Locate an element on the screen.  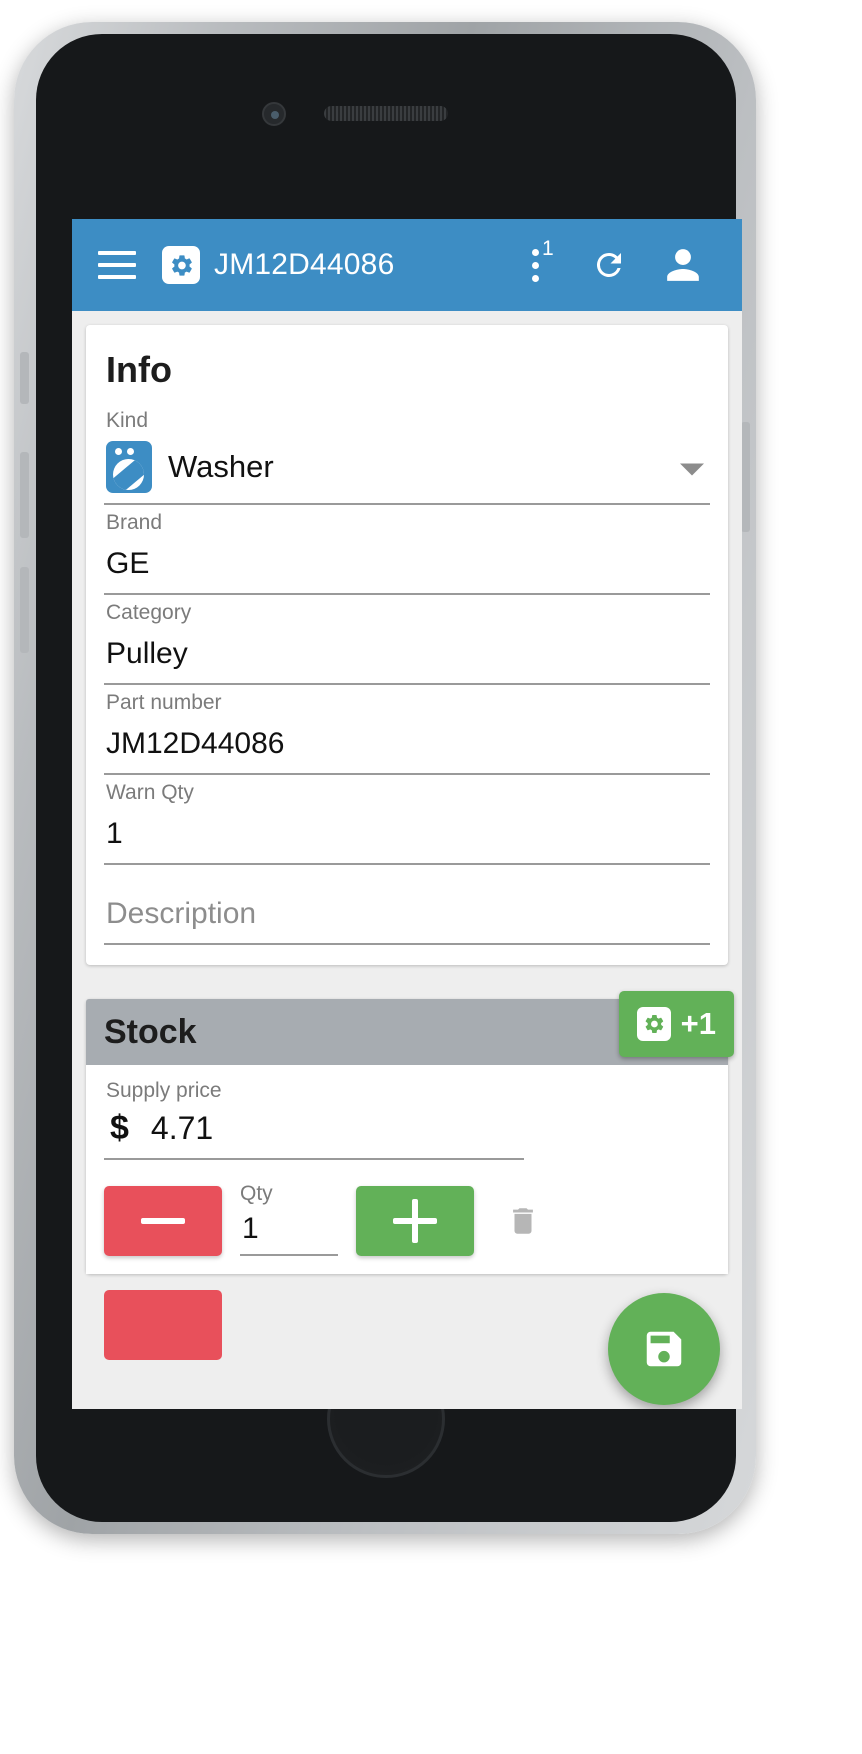
qty-stepper-row: Qty 1 is located at coordinates (407, 1219).